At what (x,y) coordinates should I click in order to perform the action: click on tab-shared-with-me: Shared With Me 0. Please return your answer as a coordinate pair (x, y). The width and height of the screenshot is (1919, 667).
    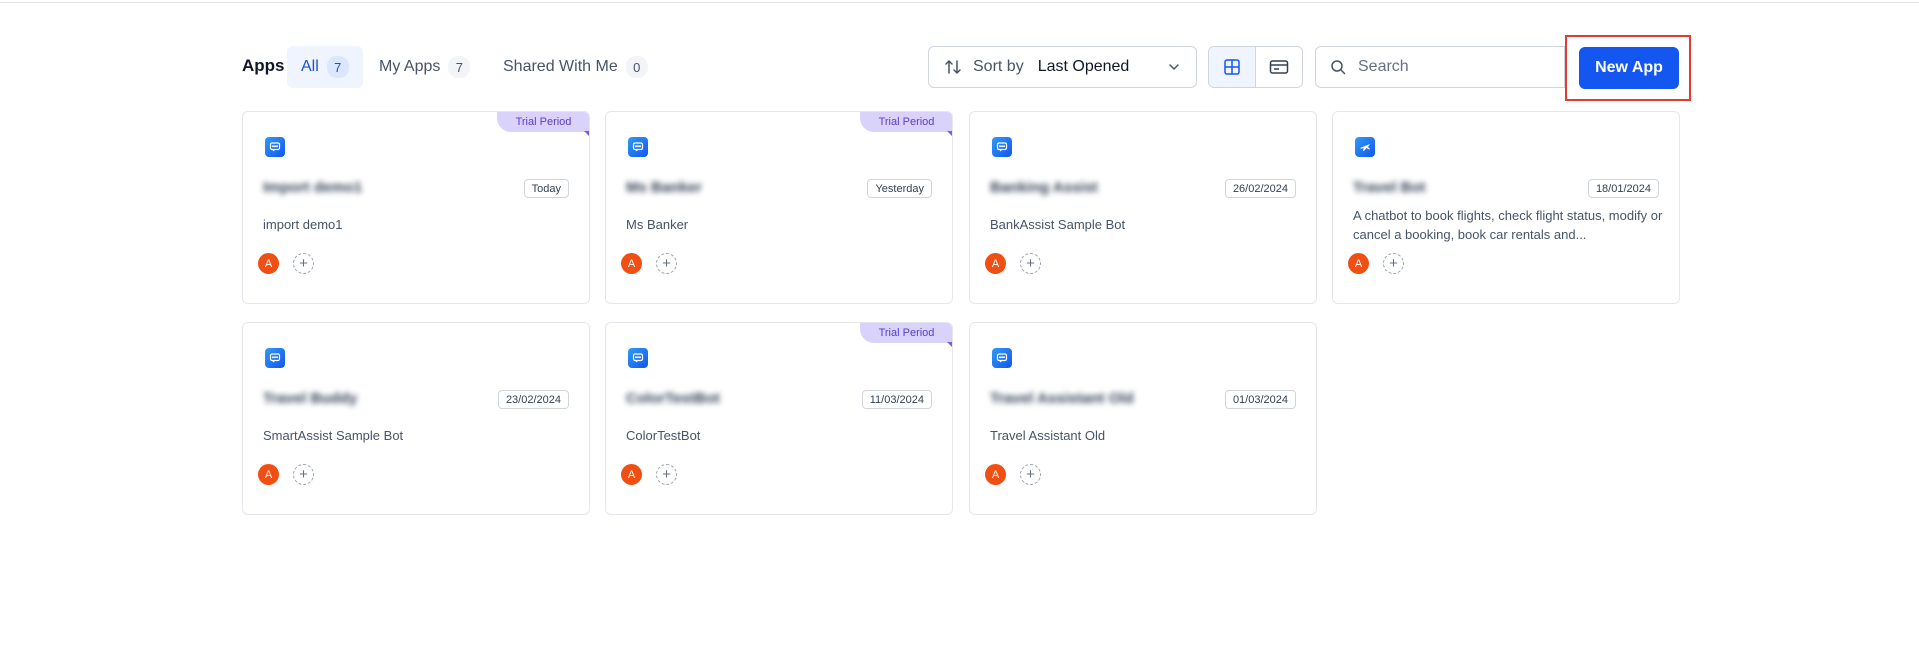
    Looking at the image, I should click on (575, 67).